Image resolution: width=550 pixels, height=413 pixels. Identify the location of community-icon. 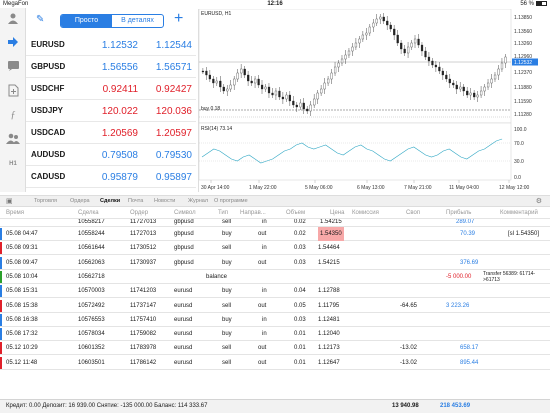
(13, 140).